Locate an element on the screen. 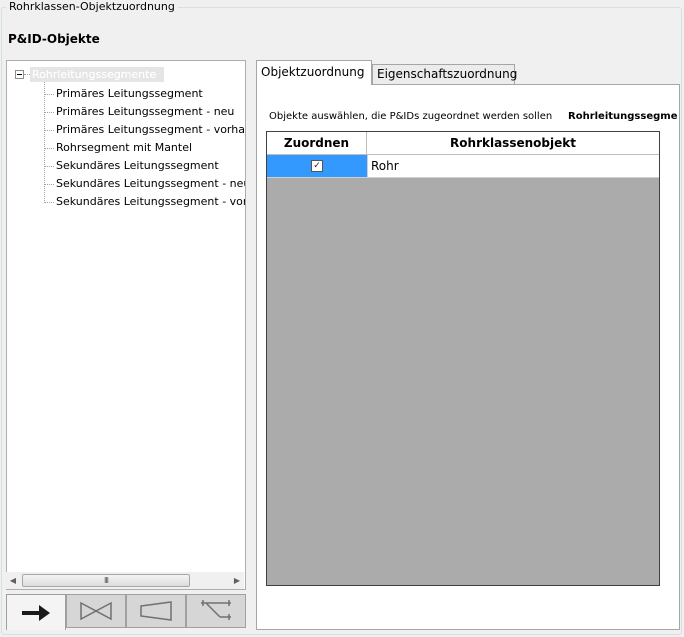 This screenshot has height=637, width=684. tree-item-label: Primäres Leitungssegment - neu is located at coordinates (145, 111).